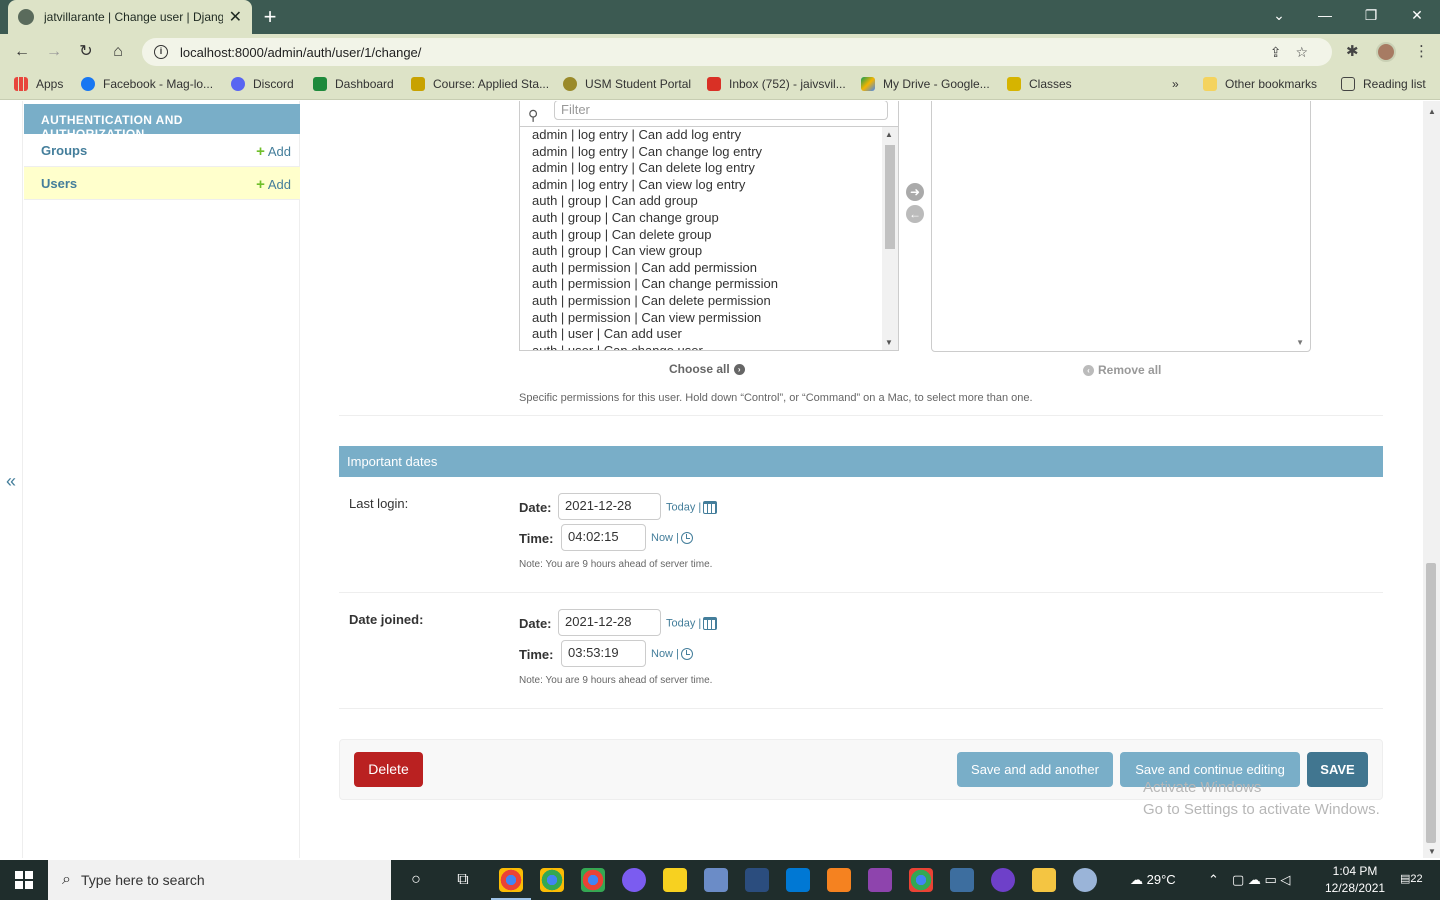  What do you see at coordinates (634, 880) in the screenshot?
I see `messenger-icon` at bounding box center [634, 880].